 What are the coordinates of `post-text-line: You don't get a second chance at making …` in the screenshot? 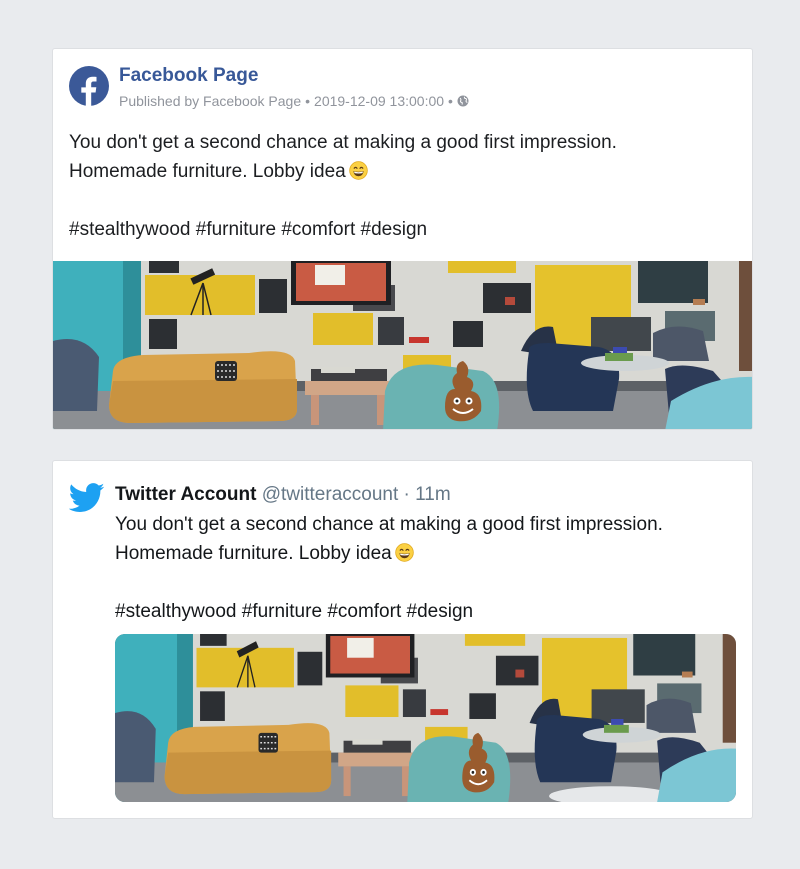 It's located at (343, 142).